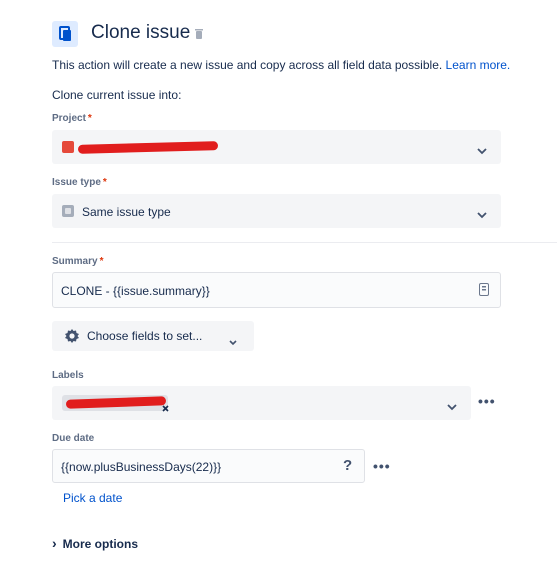 The width and height of the screenshot is (557, 562). What do you see at coordinates (69, 118) in the screenshot?
I see `project-label-text: Project` at bounding box center [69, 118].